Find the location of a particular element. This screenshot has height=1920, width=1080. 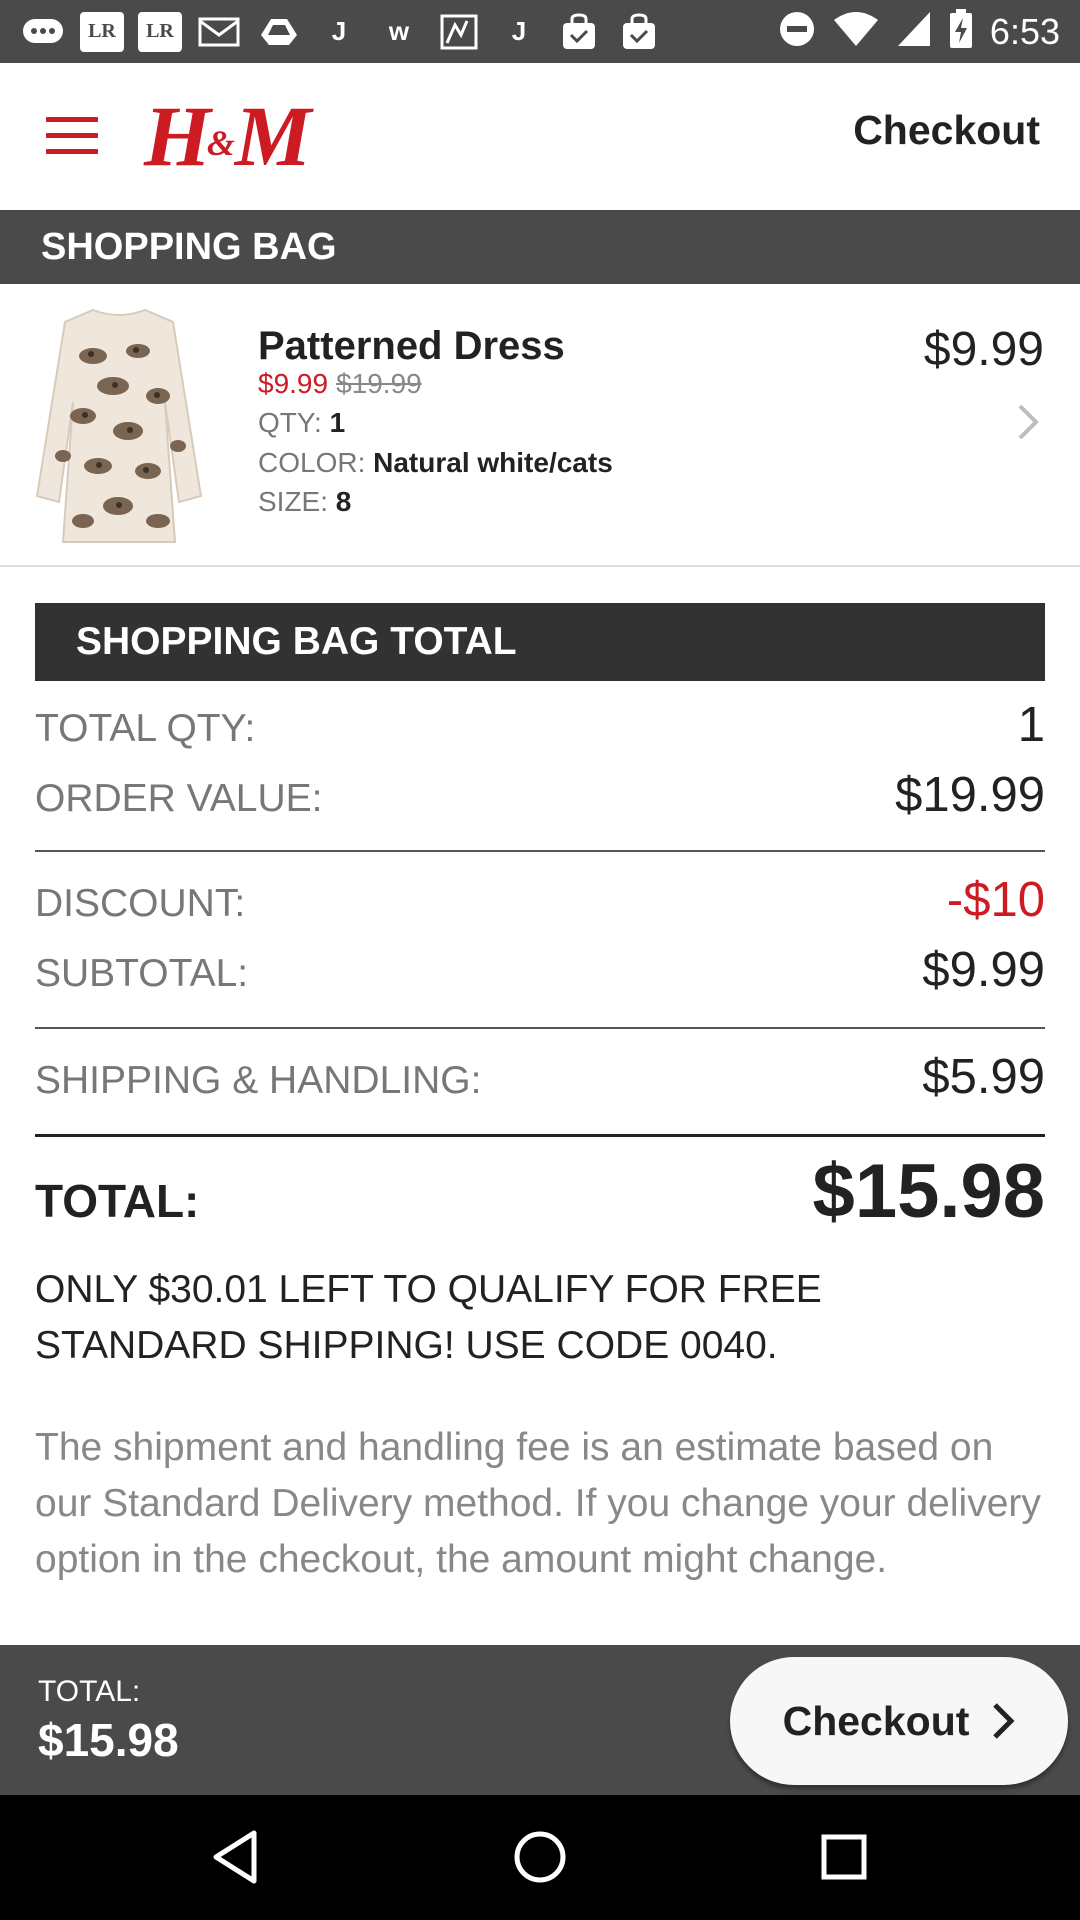

shopping-bag-check-icon is located at coordinates (639, 32).